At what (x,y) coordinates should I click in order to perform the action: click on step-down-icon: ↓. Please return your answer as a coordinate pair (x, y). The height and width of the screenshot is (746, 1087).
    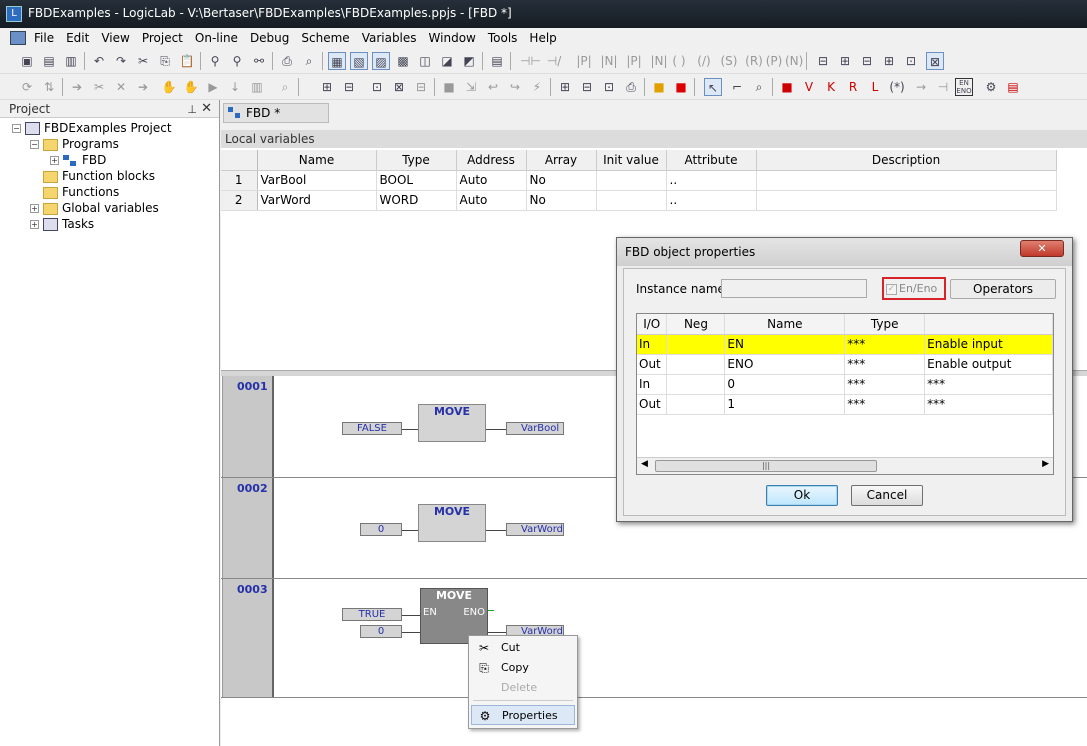
    Looking at the image, I should click on (235, 87).